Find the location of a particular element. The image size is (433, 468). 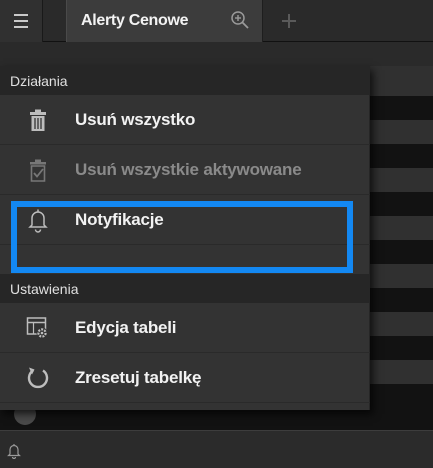

menu-item-label: Usuń wszystkie aktywowane is located at coordinates (188, 169).